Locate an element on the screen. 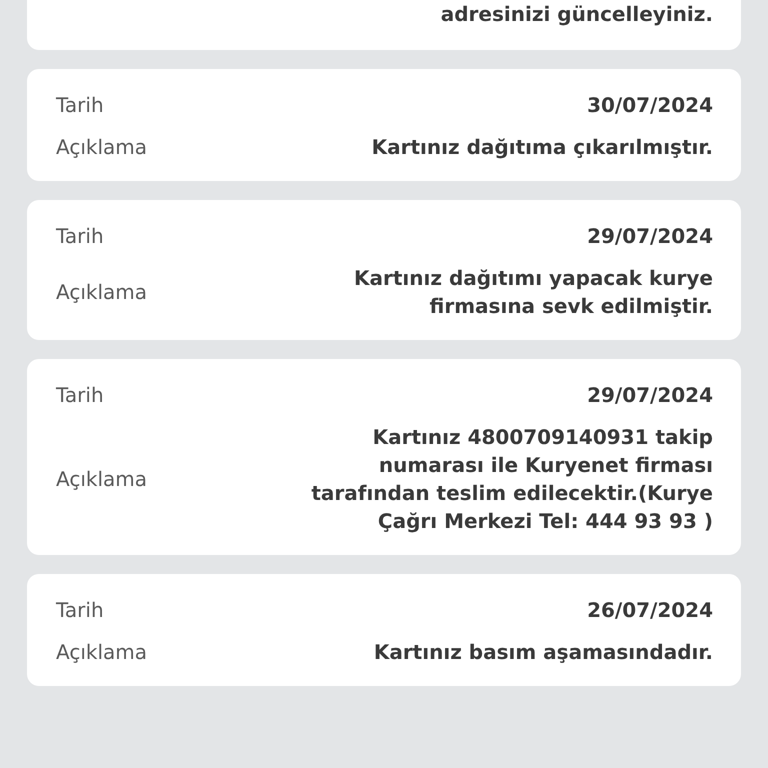 The width and height of the screenshot is (768, 768). date-text: 26/07/2024 is located at coordinates (650, 610).